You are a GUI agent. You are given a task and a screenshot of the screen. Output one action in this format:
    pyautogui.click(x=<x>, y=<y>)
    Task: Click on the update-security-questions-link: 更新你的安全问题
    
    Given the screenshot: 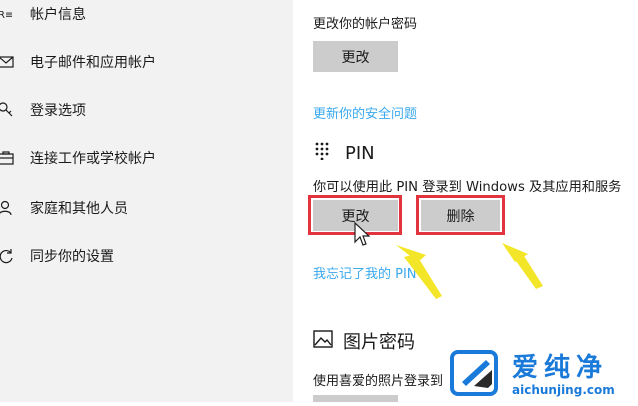 What is the action you would take?
    pyautogui.click(x=365, y=112)
    